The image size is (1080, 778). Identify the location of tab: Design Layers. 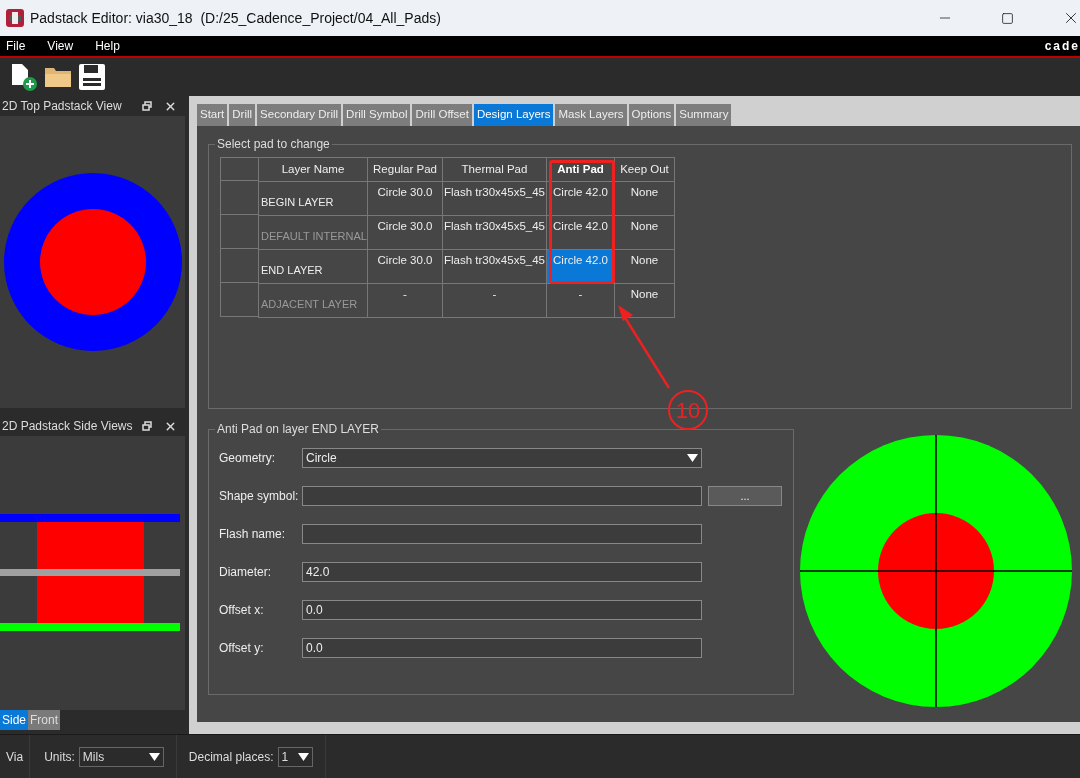
(513, 115).